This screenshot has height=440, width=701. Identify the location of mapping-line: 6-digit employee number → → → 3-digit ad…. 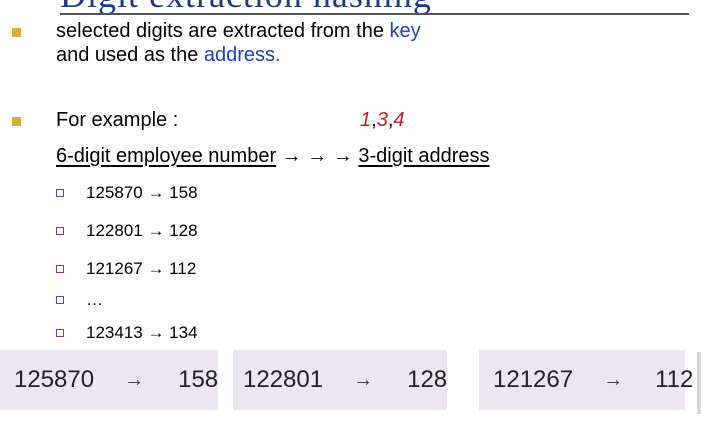
(273, 156).